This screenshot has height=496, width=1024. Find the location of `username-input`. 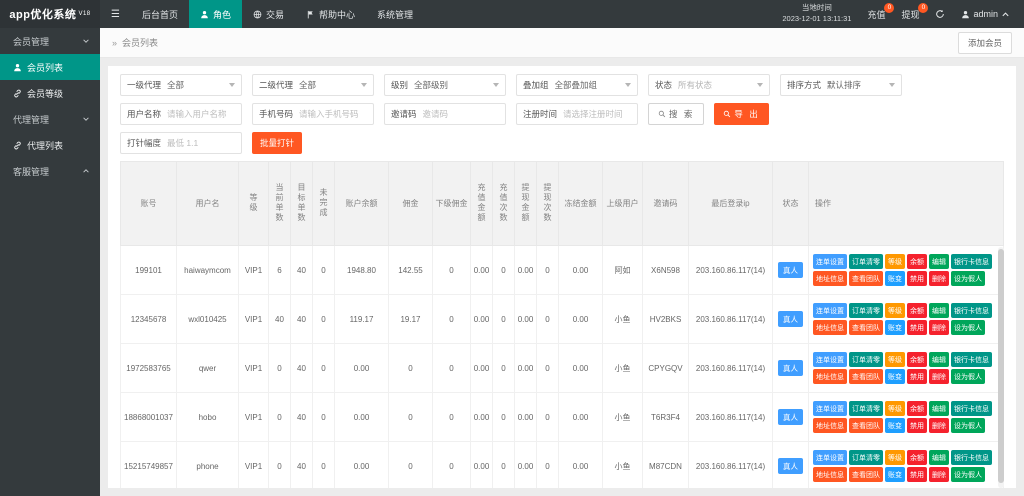

username-input is located at coordinates (204, 114).